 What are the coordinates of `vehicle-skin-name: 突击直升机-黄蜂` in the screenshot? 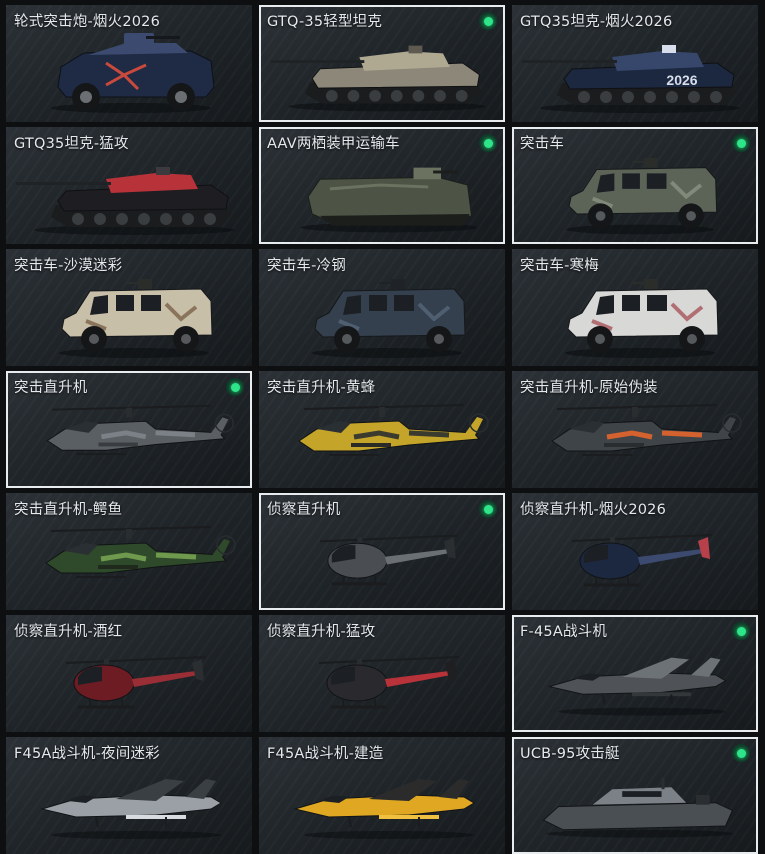 It's located at (321, 388).